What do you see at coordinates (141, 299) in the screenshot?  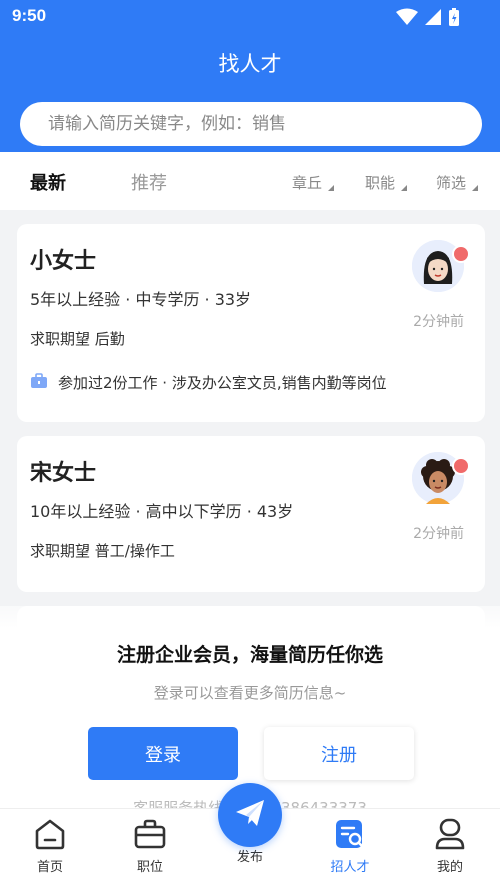 I see `candidate-info: 5年以上经验 · 中专学历 · 33岁` at bounding box center [141, 299].